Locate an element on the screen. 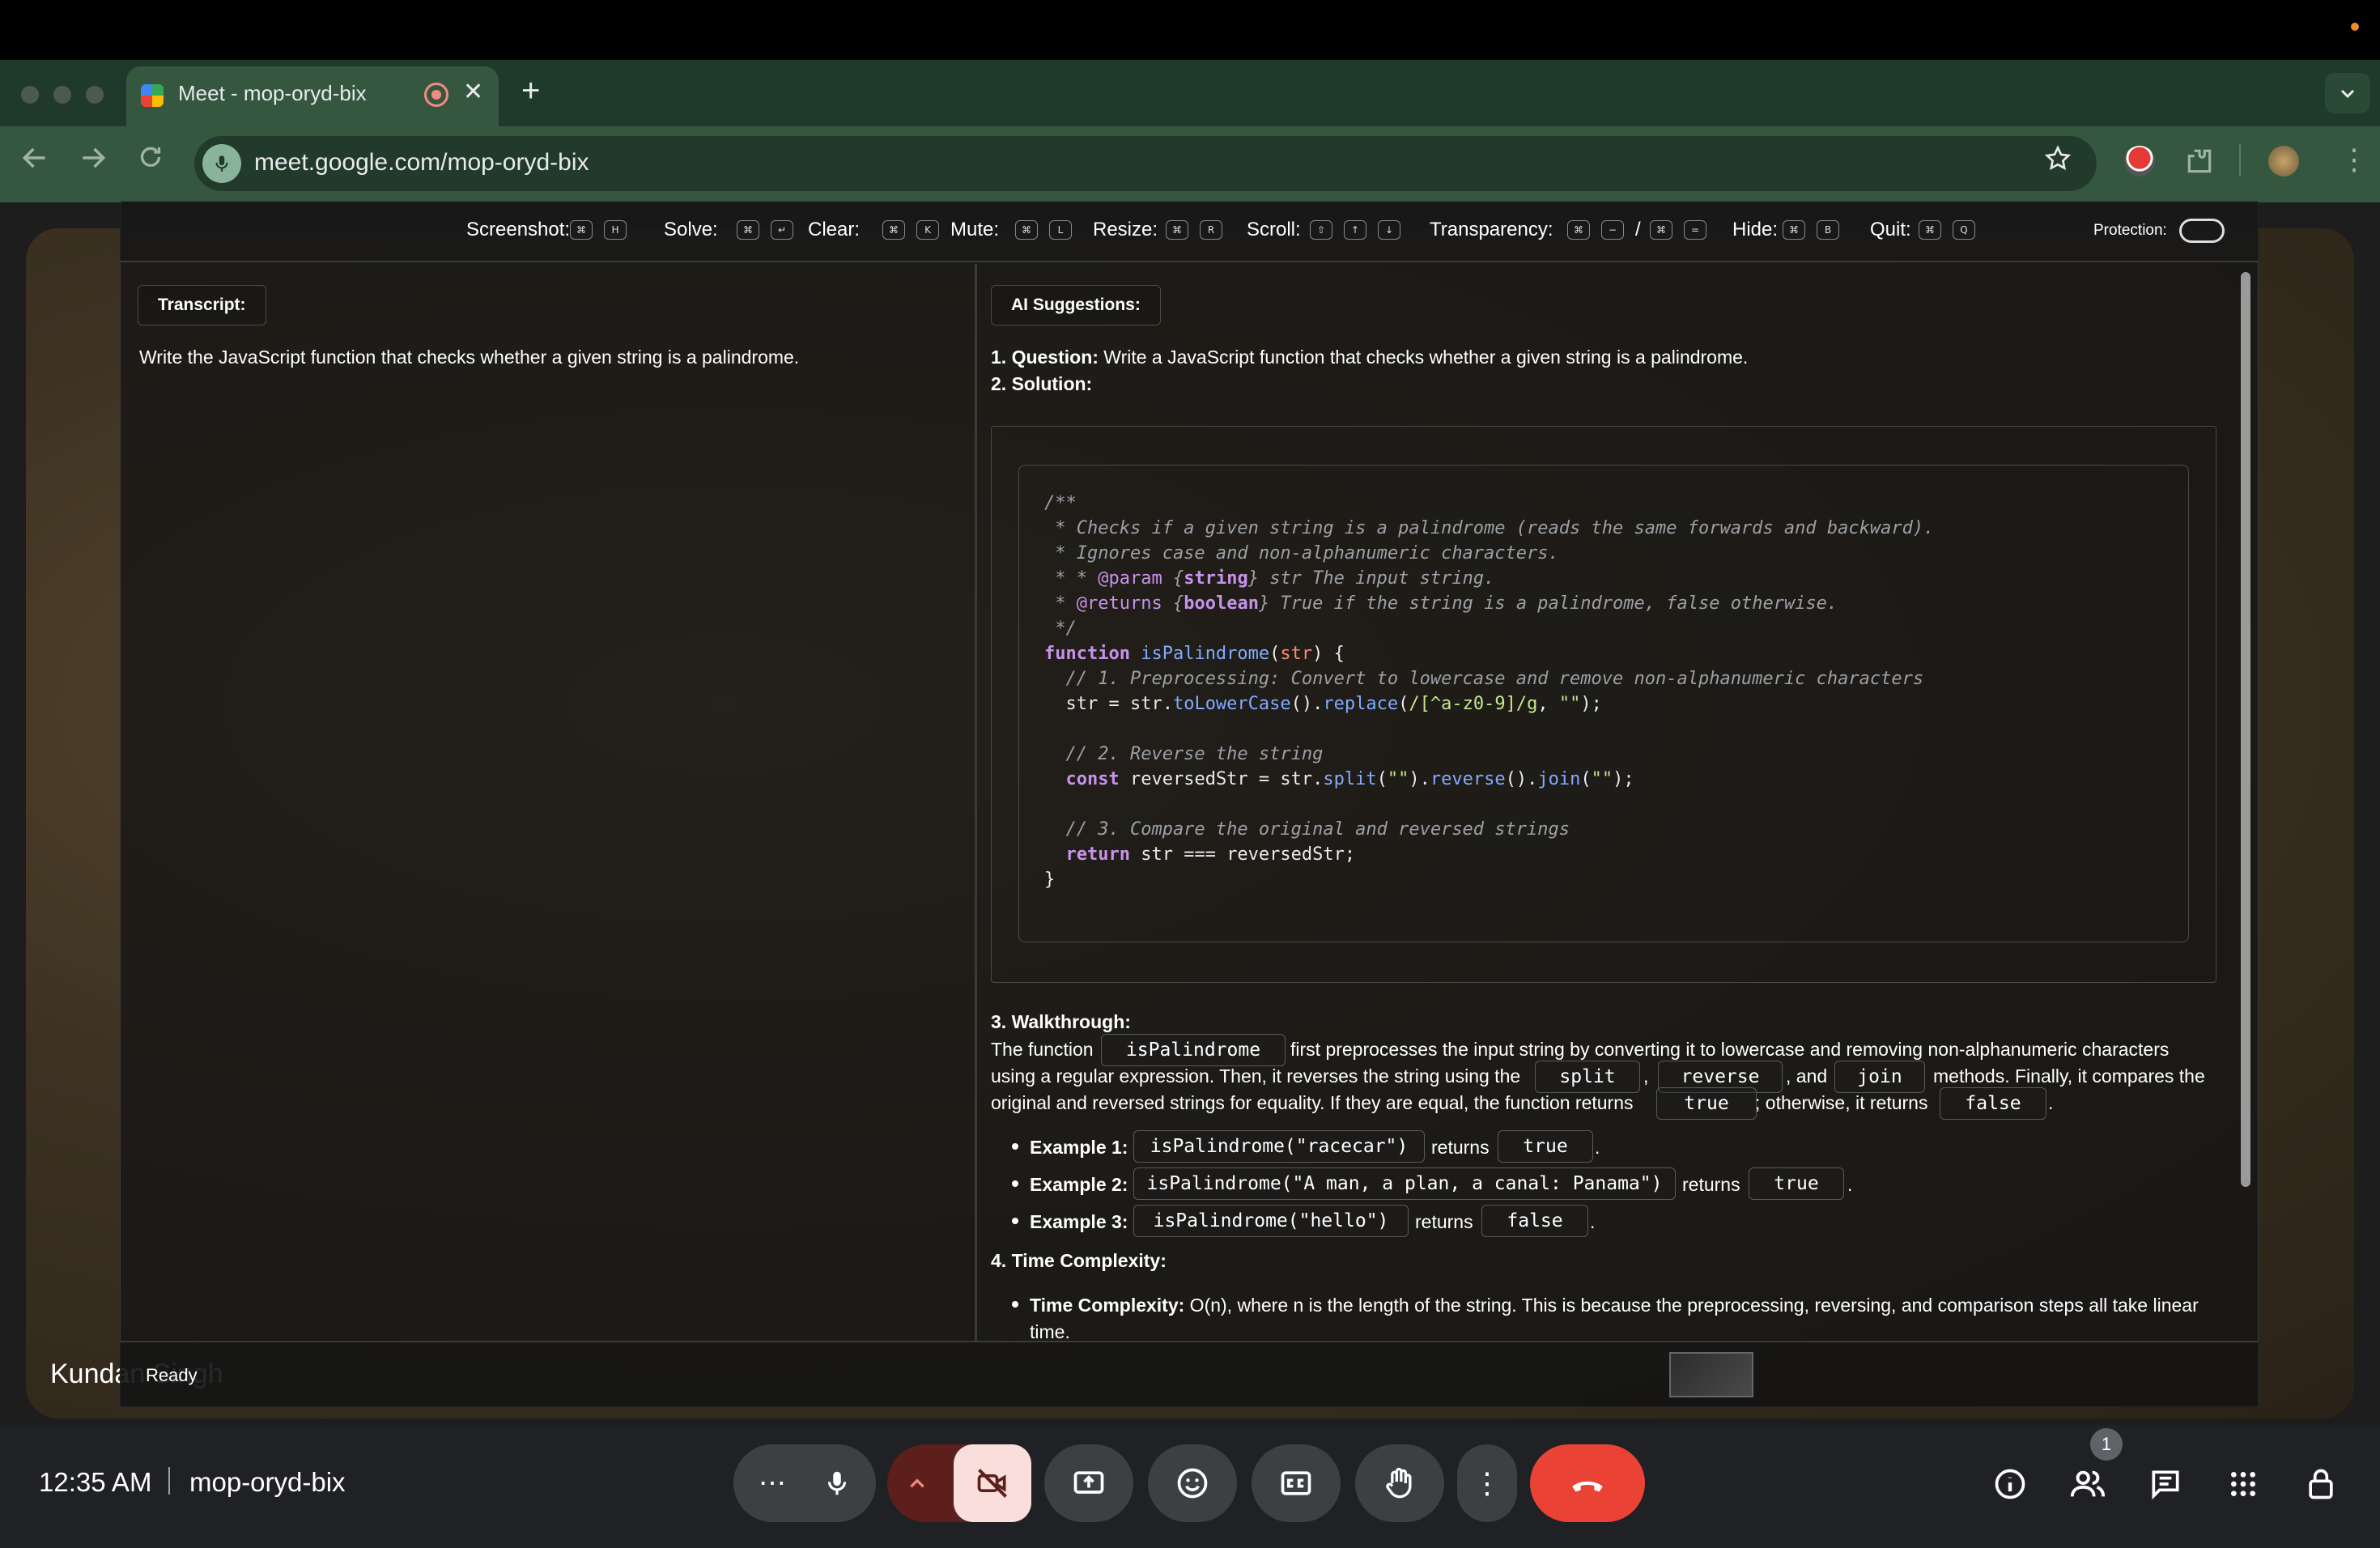 This screenshot has height=1548, width=2380. chevron-up-icon is located at coordinates (917, 1484).